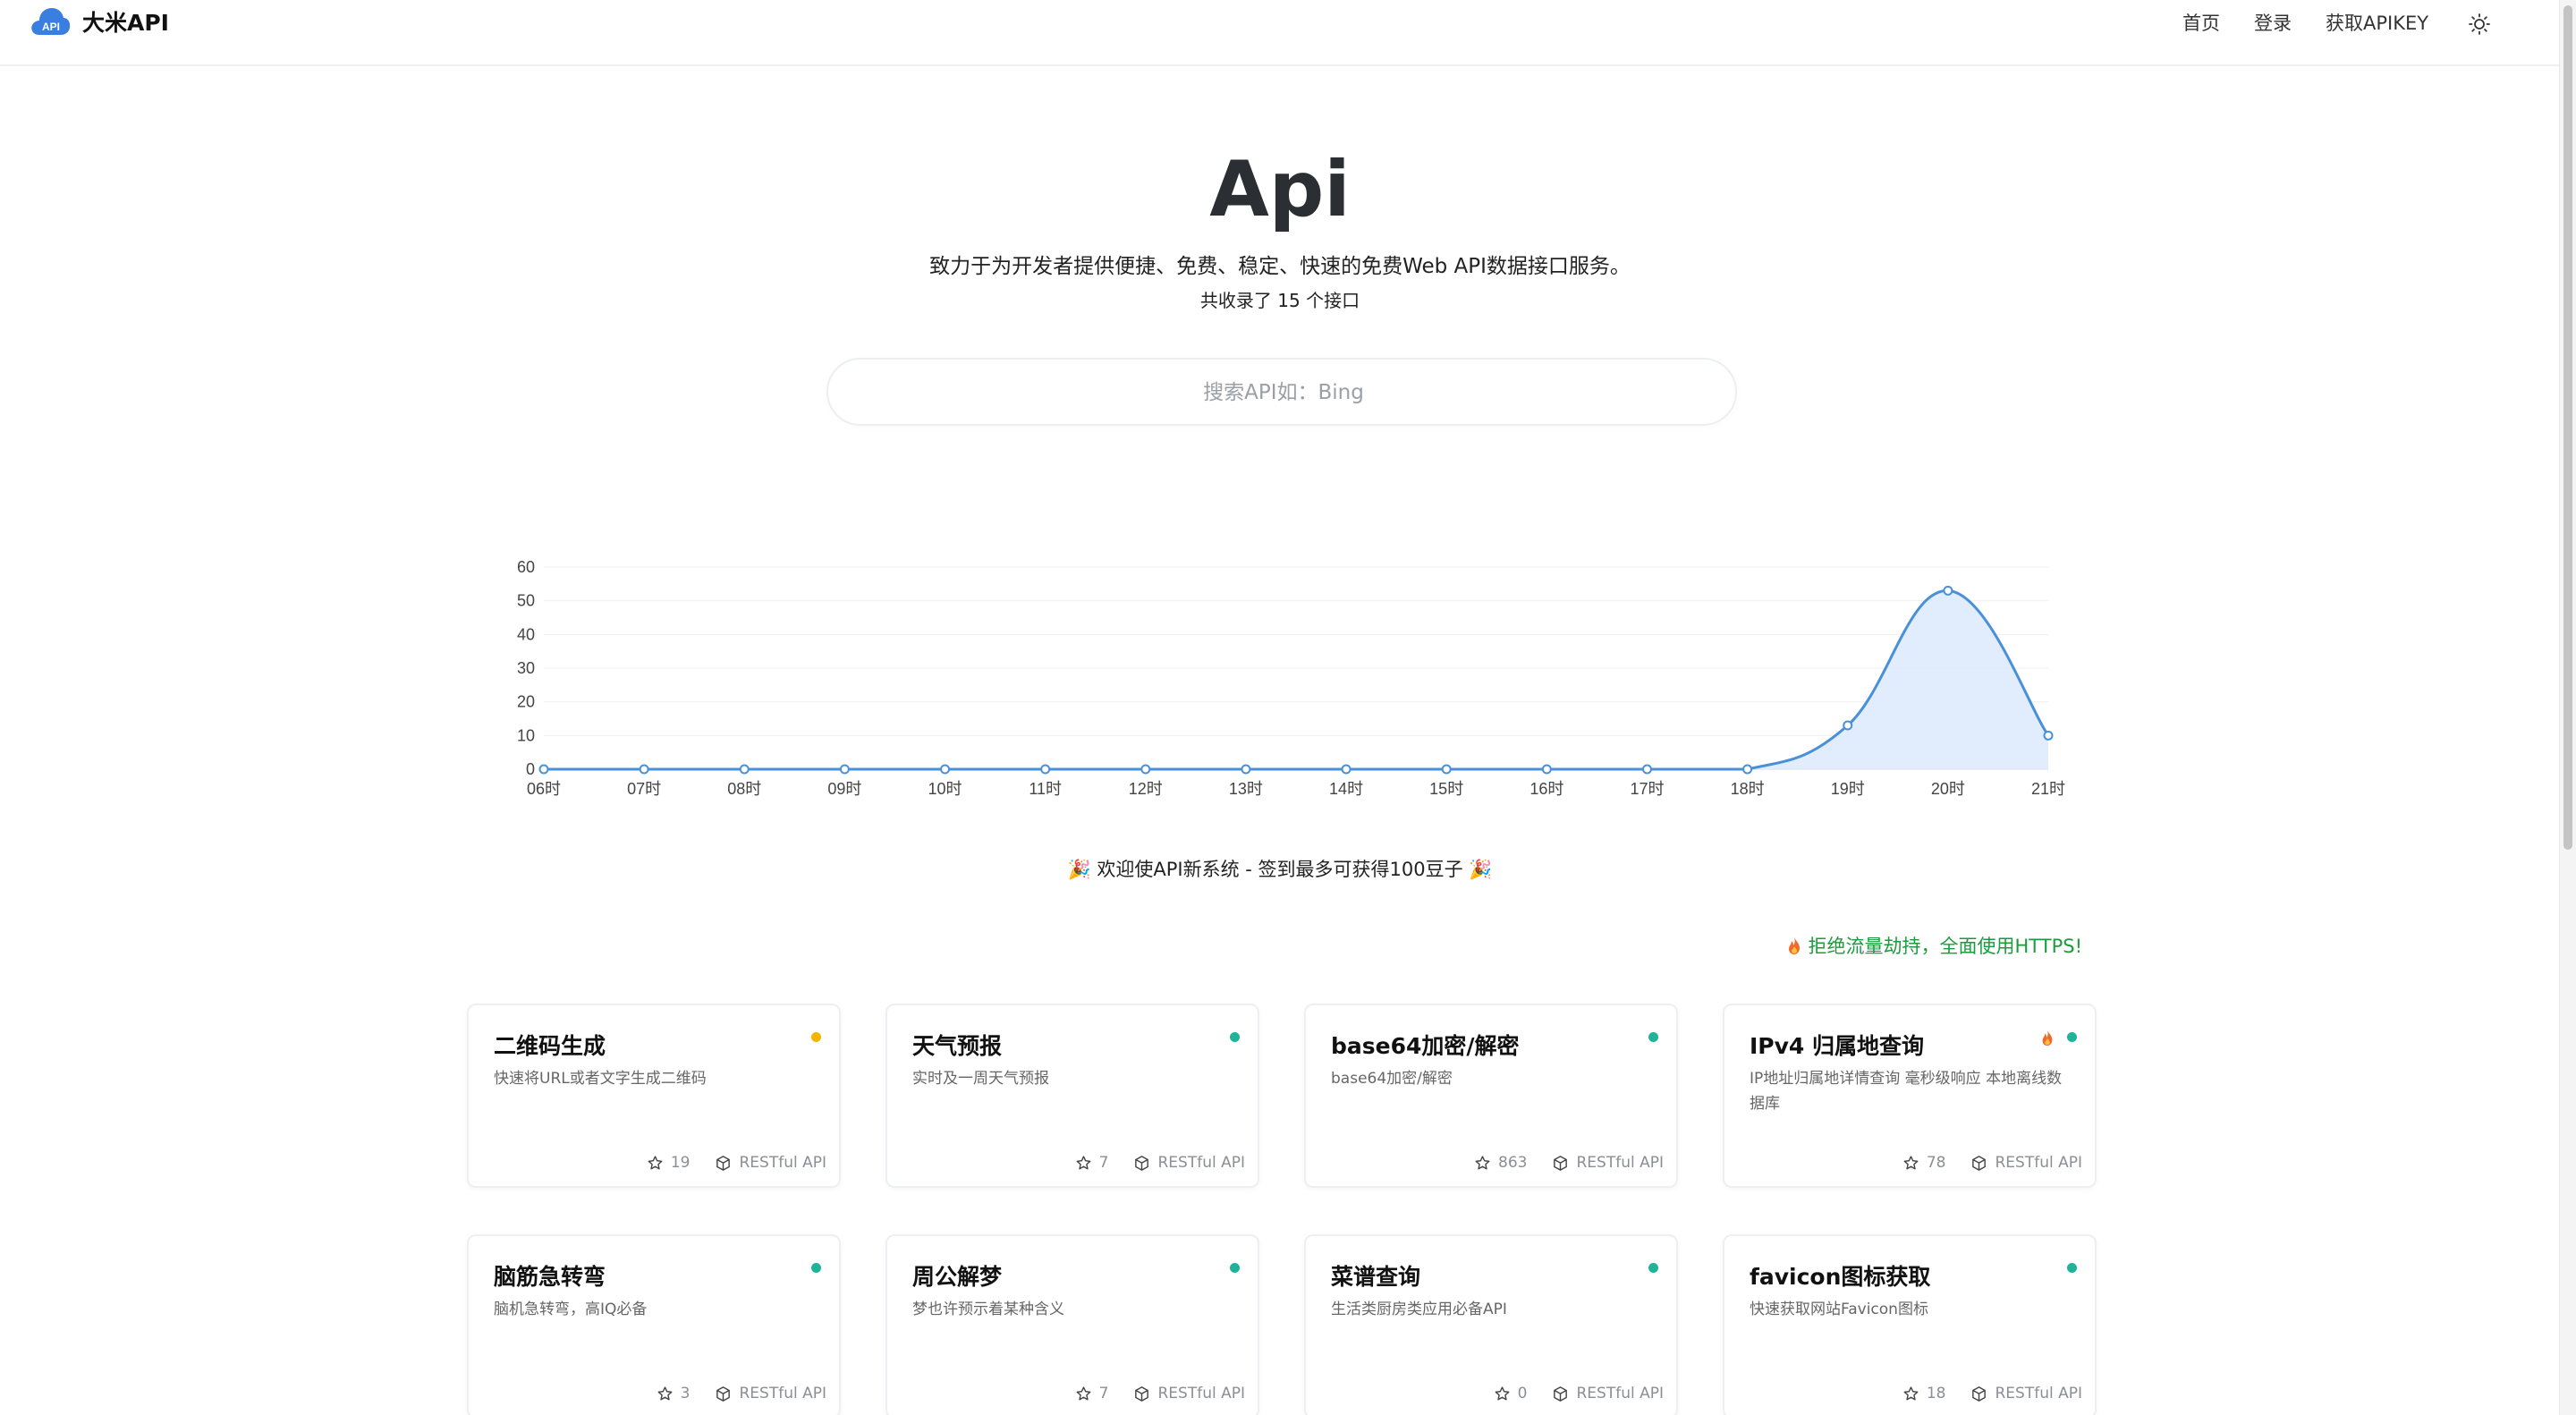 The width and height of the screenshot is (2576, 1415). I want to click on x-tick-label: 14时, so click(1346, 789).